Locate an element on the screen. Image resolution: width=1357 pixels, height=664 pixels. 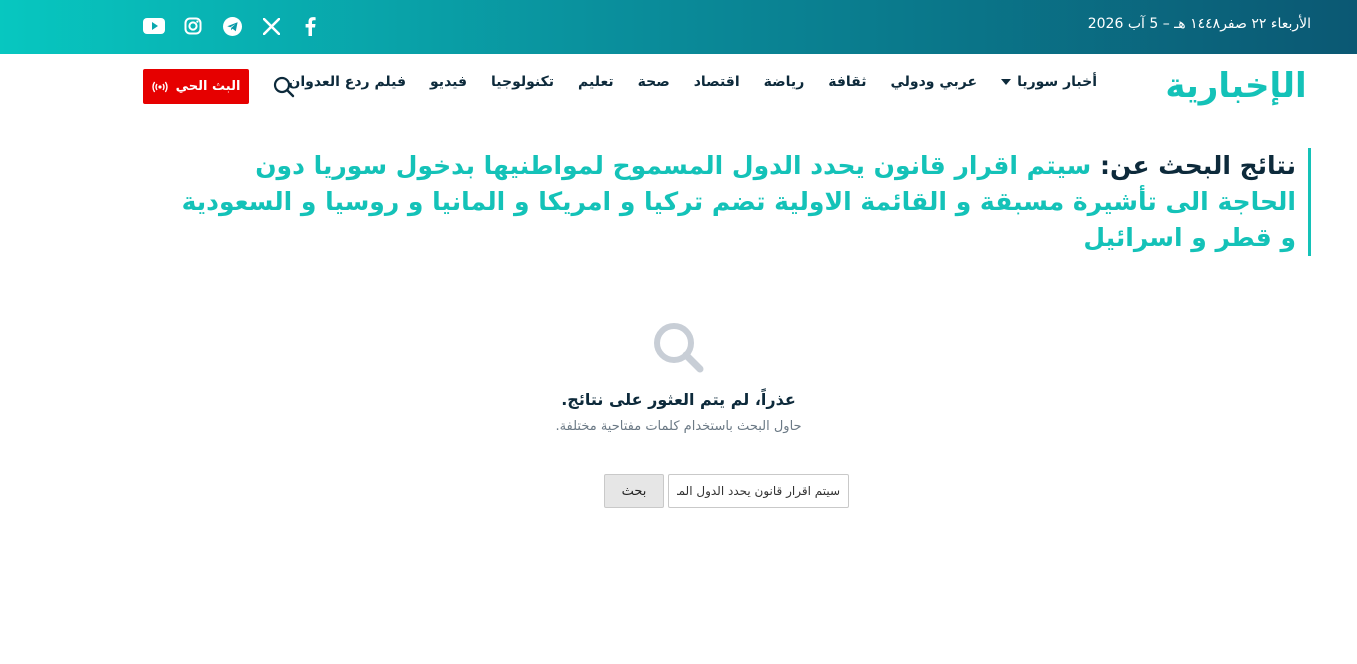
youtube-icon is located at coordinates (154, 26).